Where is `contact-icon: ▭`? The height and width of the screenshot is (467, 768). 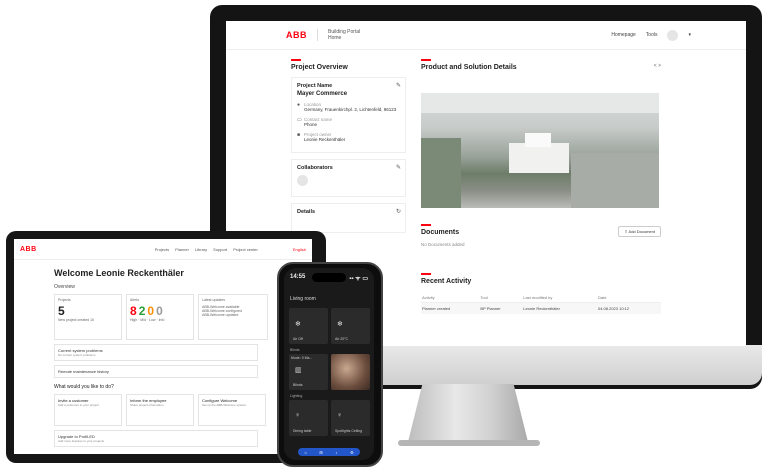 contact-icon: ▭ is located at coordinates (299, 120).